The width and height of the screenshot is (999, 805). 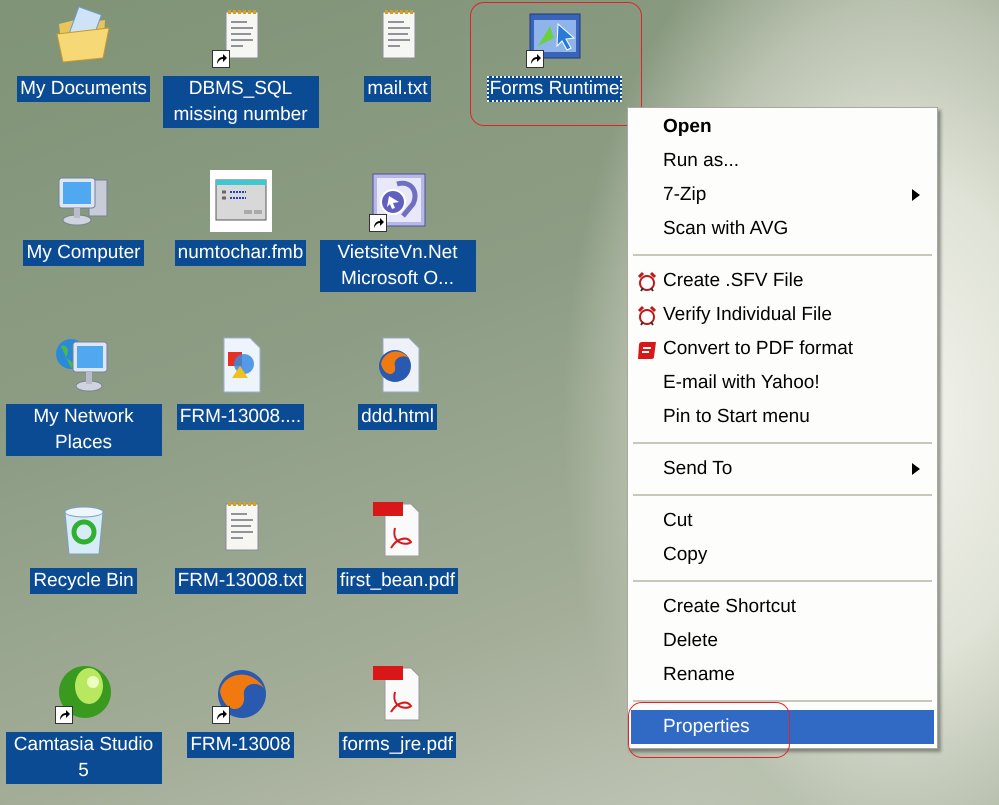 What do you see at coordinates (782, 727) in the screenshot?
I see `menu-item: Properties` at bounding box center [782, 727].